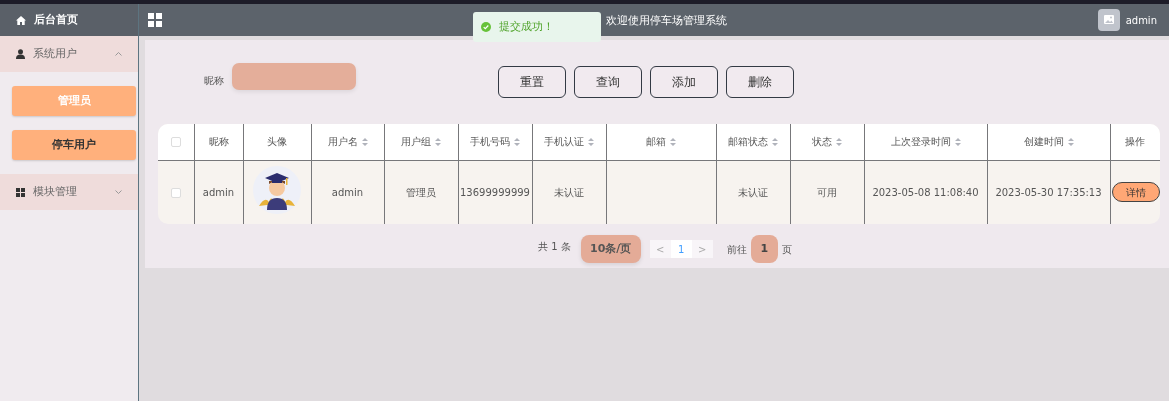  Describe the element at coordinates (342, 142) in the screenshot. I see `column-header: 用户名` at that location.